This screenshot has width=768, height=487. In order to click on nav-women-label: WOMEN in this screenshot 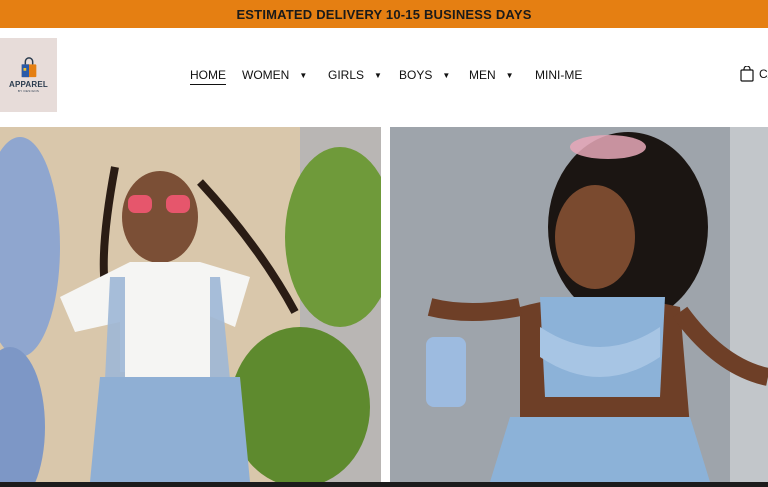, I will do `click(266, 75)`.